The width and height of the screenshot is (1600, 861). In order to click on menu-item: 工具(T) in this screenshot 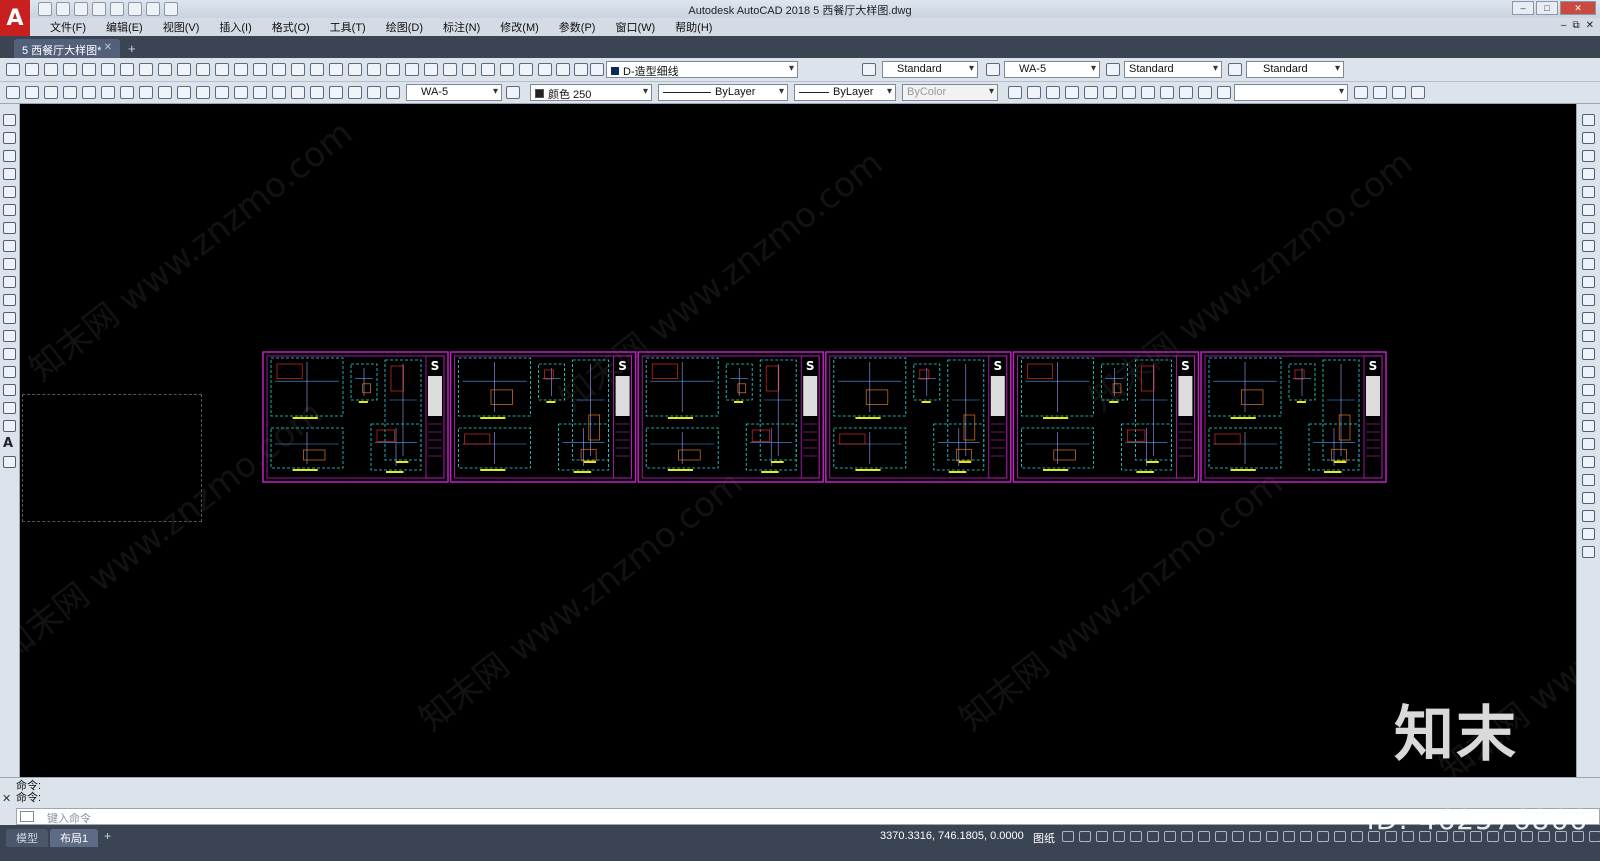, I will do `click(348, 27)`.